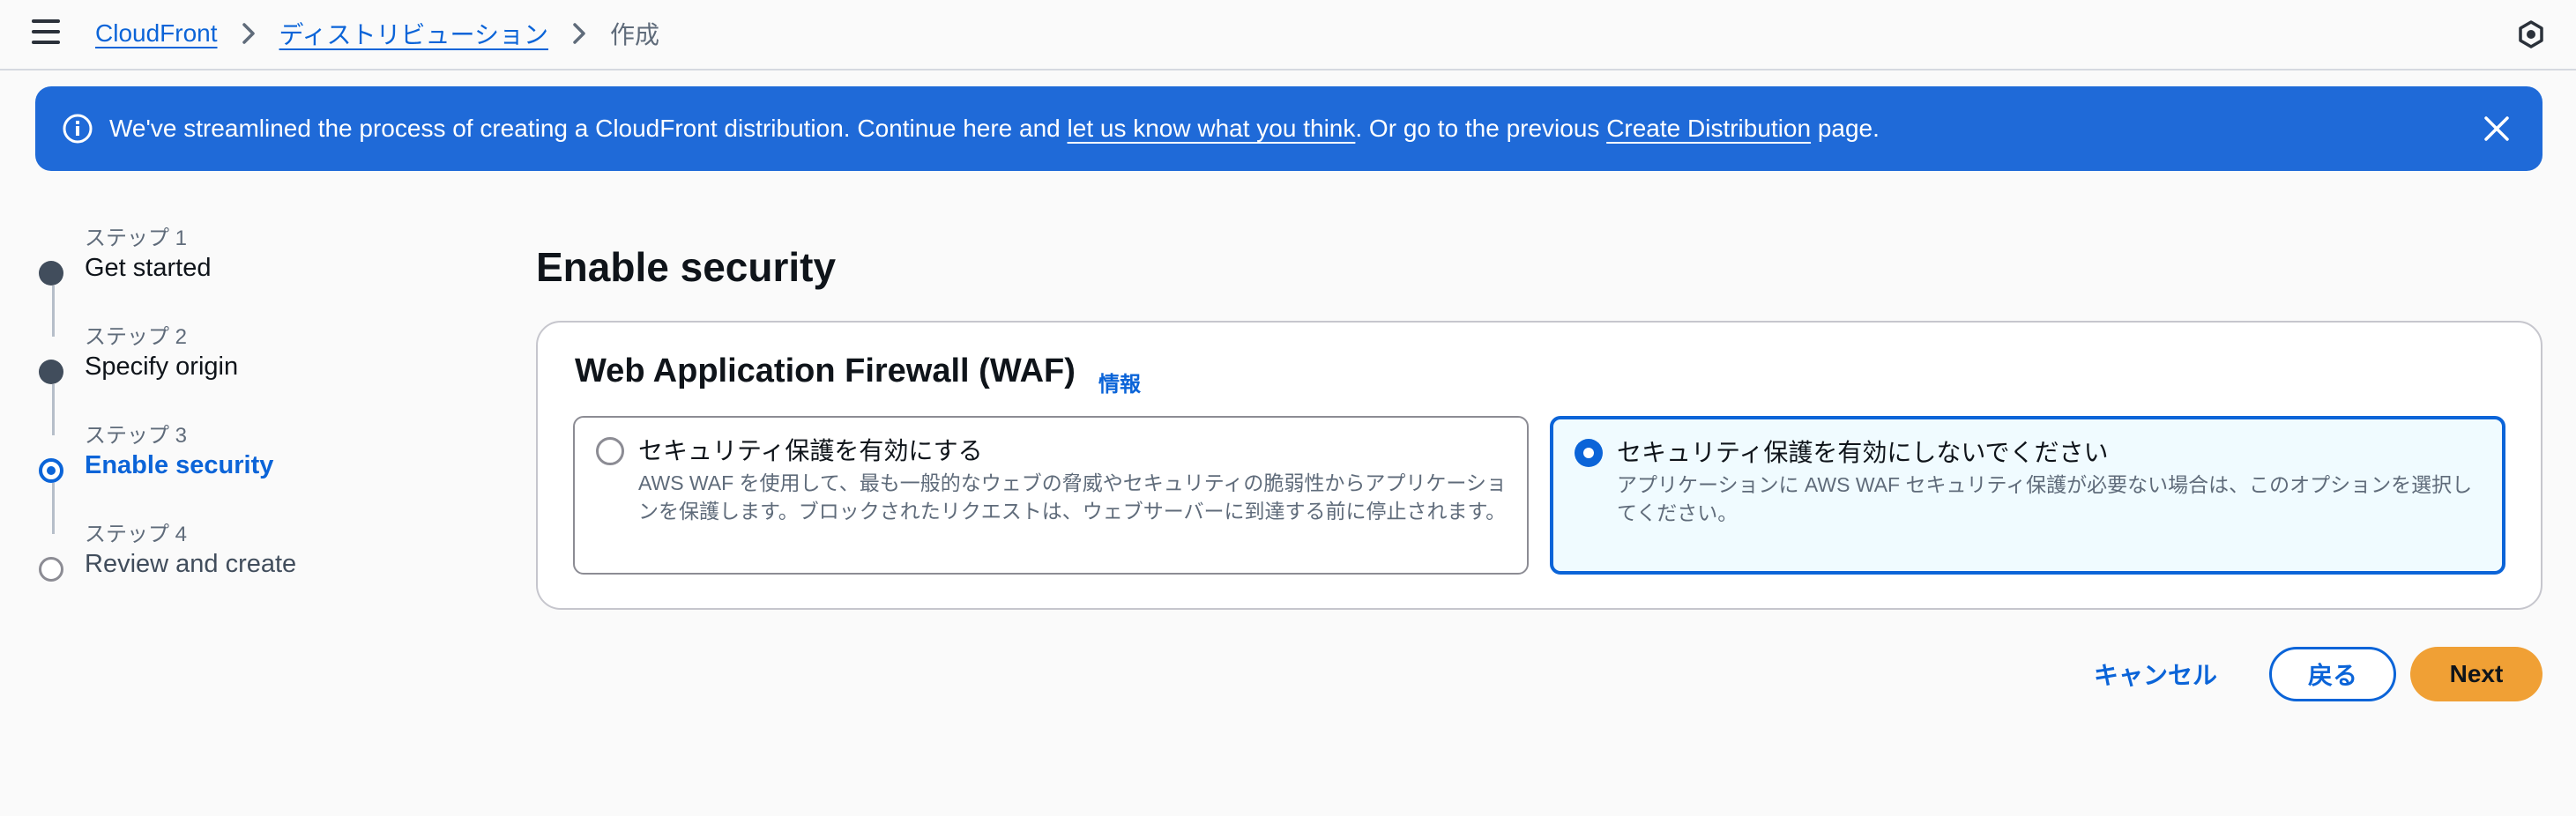 The width and height of the screenshot is (2576, 816). I want to click on radio-unselected-icon, so click(610, 451).